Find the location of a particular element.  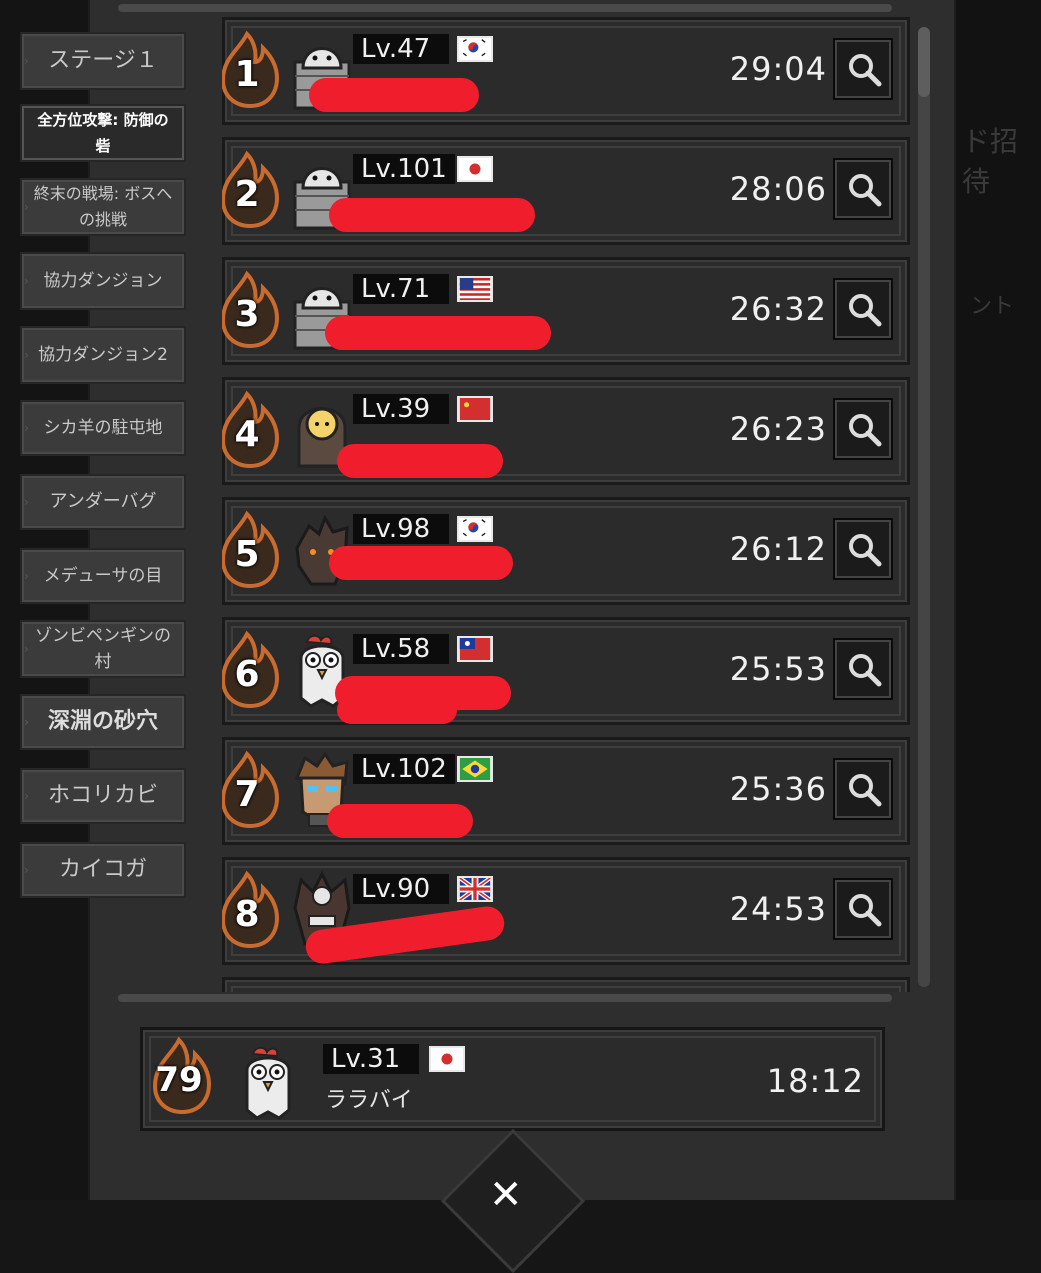

ranking-row: 7 Lv.102 25:36 is located at coordinates (566, 791).